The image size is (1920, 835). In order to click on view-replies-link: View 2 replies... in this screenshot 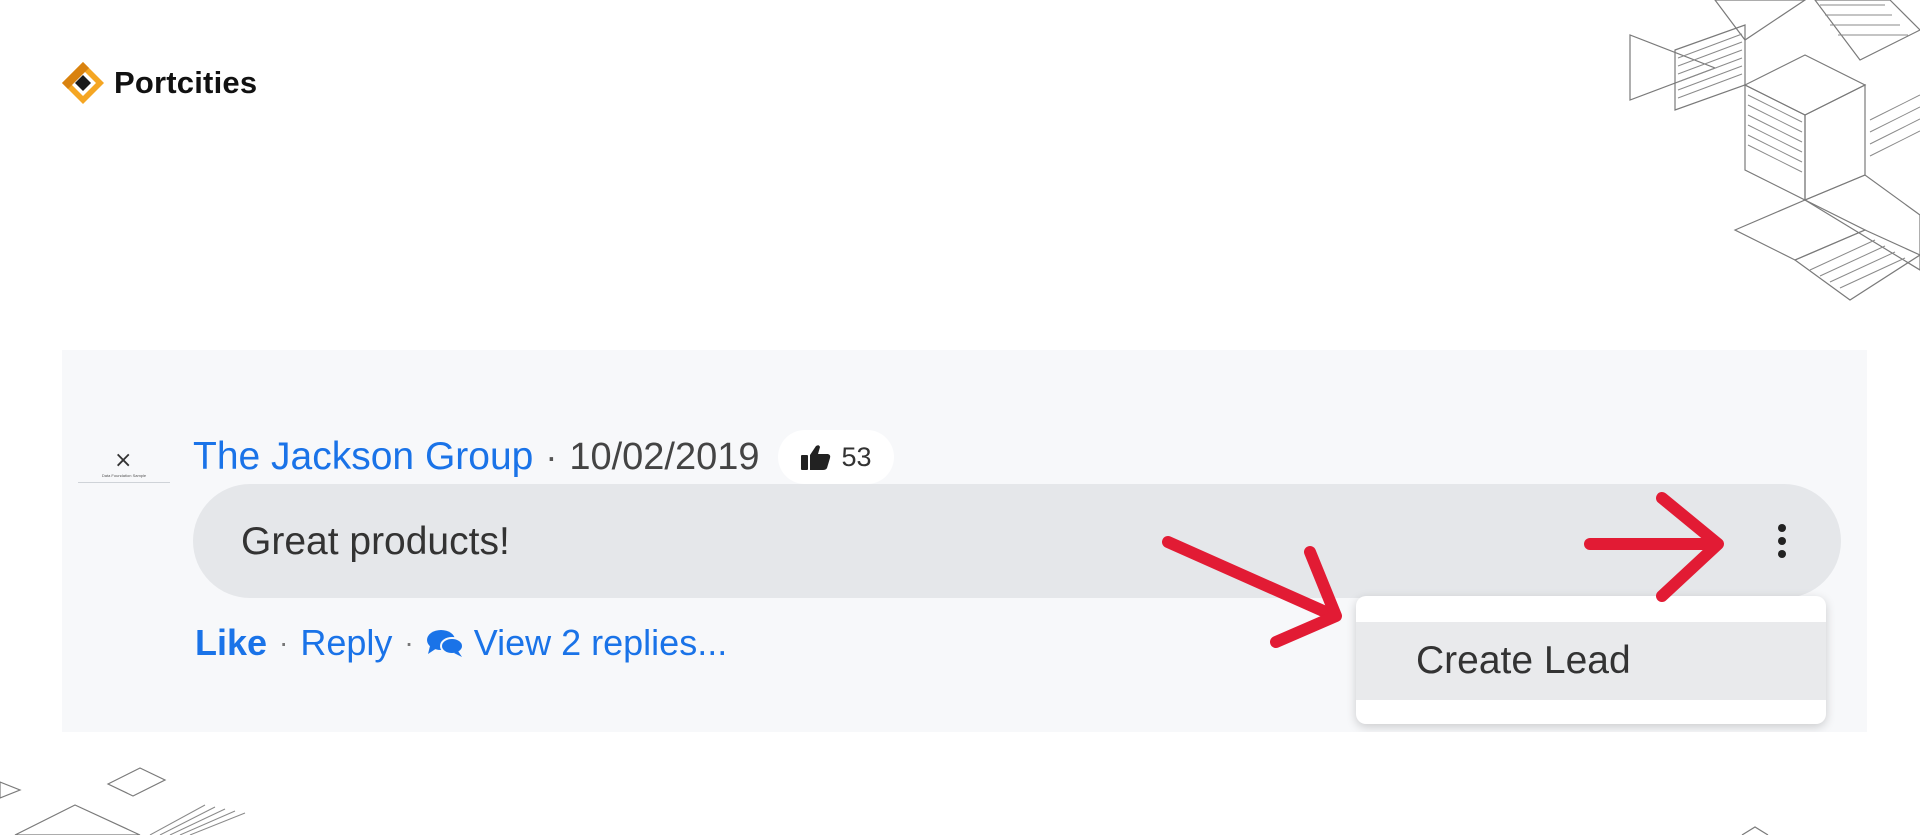, I will do `click(600, 643)`.